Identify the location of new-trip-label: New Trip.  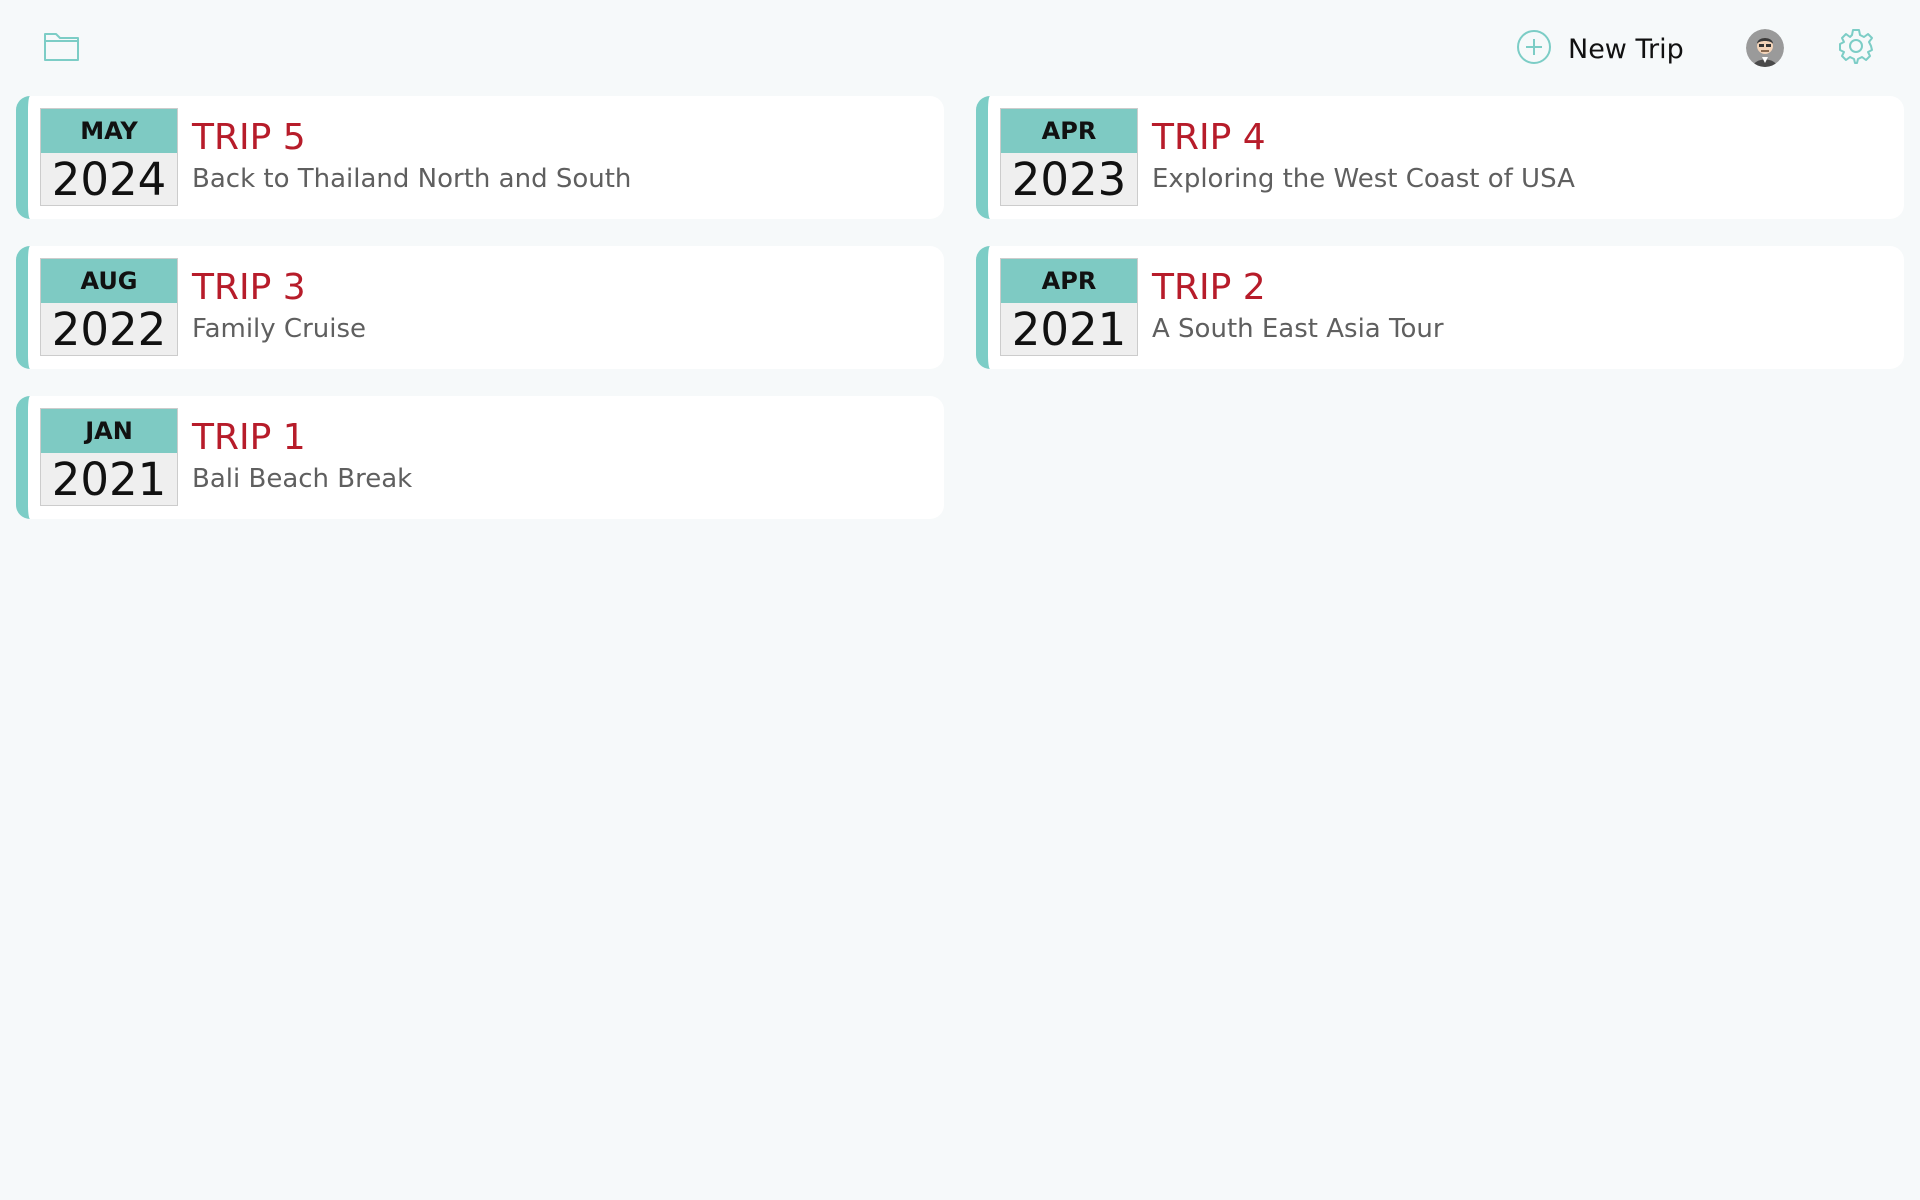
(1626, 49).